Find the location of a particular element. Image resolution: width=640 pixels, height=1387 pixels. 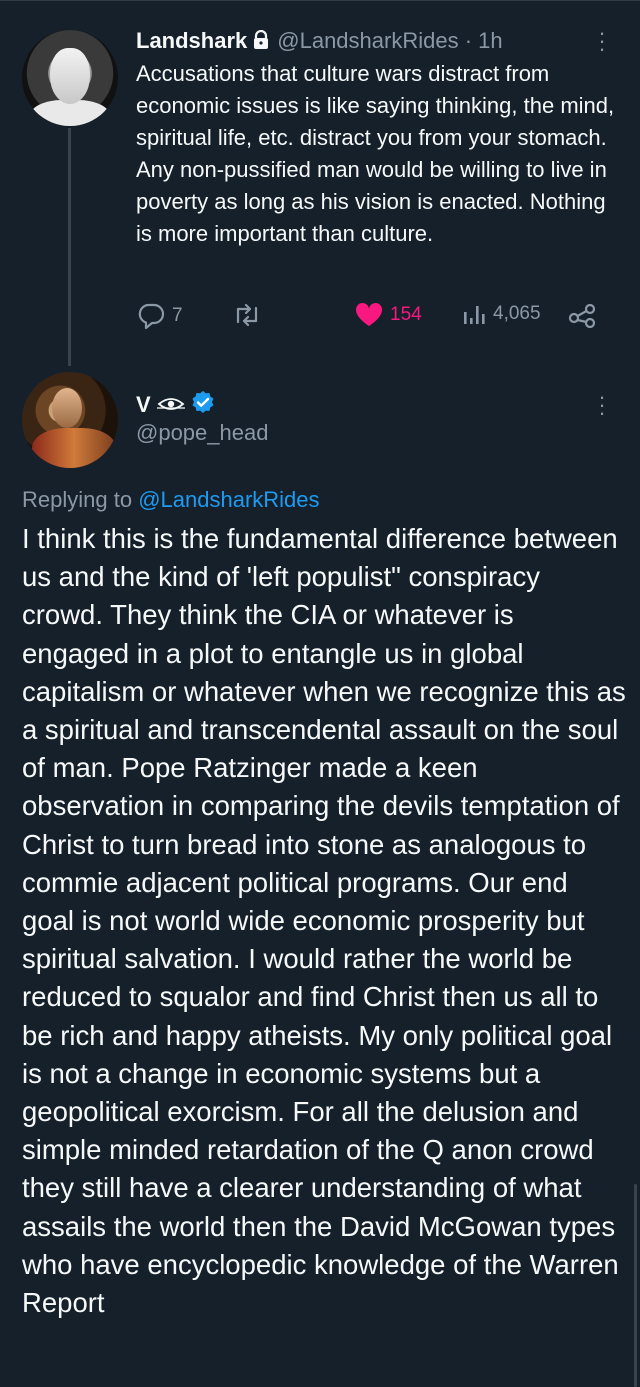

avatar-robe is located at coordinates (74, 448).